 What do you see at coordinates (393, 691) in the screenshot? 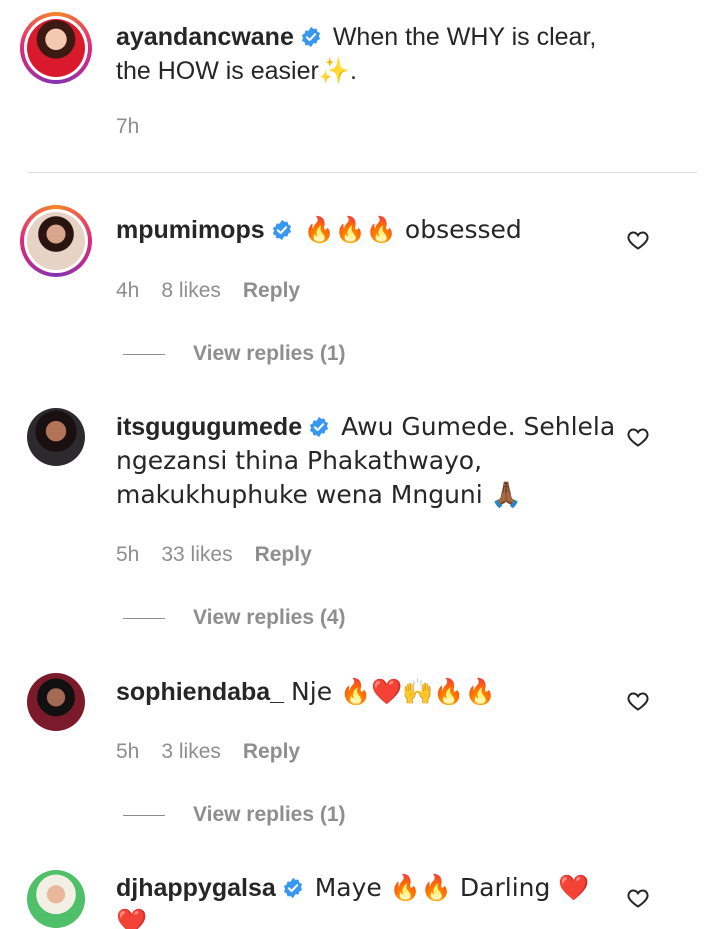
I see `comment-text: Nje 🔥❤️🙌🔥🔥` at bounding box center [393, 691].